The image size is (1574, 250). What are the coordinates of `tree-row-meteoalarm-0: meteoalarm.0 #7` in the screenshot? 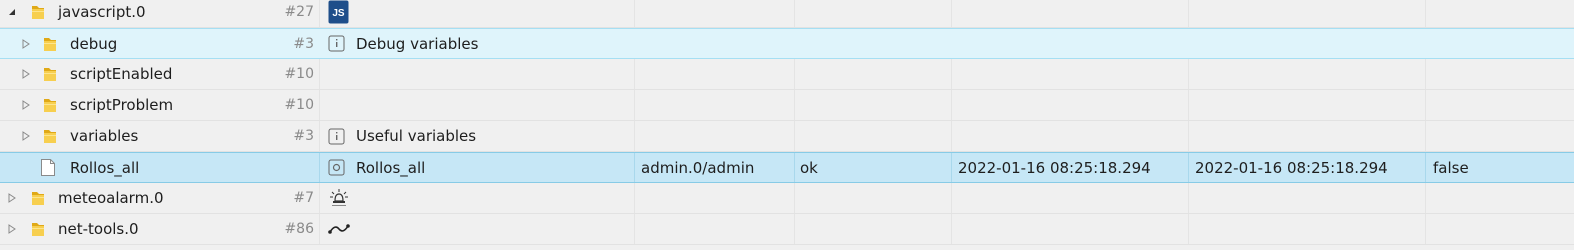 It's located at (787, 198).